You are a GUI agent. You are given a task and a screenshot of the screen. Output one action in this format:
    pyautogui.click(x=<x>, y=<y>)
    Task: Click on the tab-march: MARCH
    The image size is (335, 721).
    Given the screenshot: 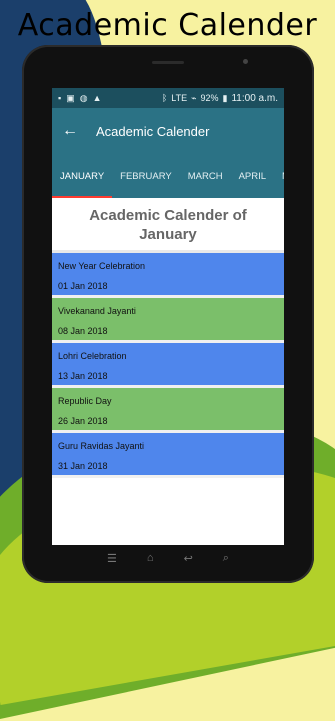 What is the action you would take?
    pyautogui.click(x=205, y=176)
    